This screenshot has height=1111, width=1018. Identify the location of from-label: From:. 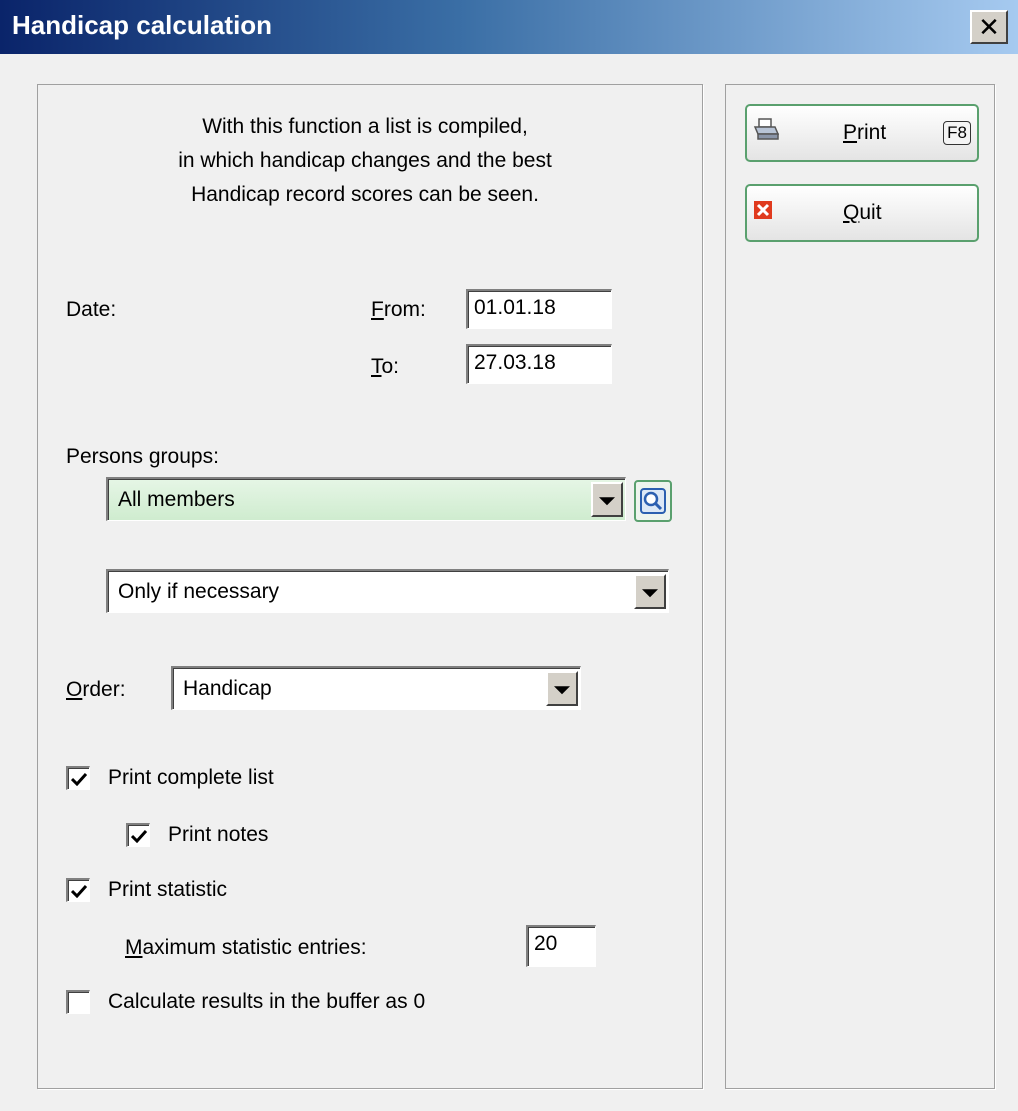
(398, 310).